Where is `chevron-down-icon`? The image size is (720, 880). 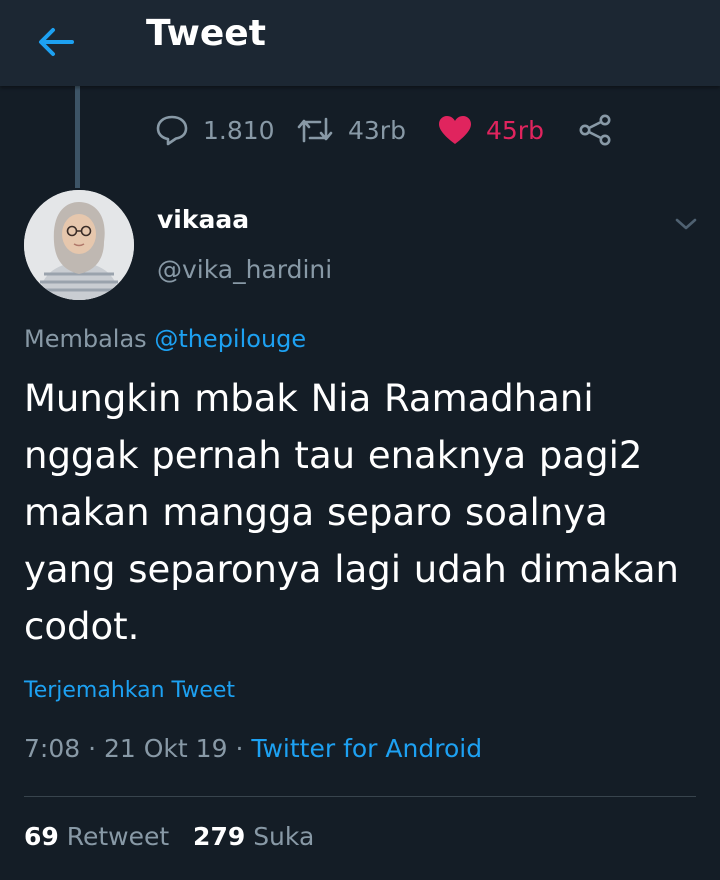 chevron-down-icon is located at coordinates (686, 224).